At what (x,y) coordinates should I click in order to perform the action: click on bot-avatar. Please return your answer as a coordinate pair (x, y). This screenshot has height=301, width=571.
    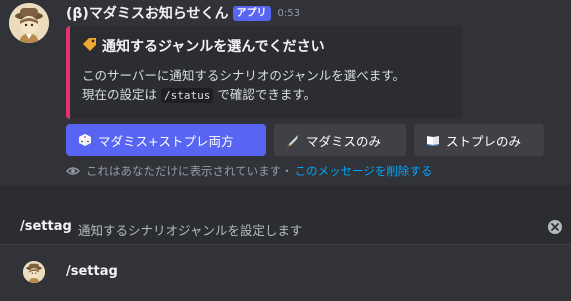
    Looking at the image, I should click on (29, 23).